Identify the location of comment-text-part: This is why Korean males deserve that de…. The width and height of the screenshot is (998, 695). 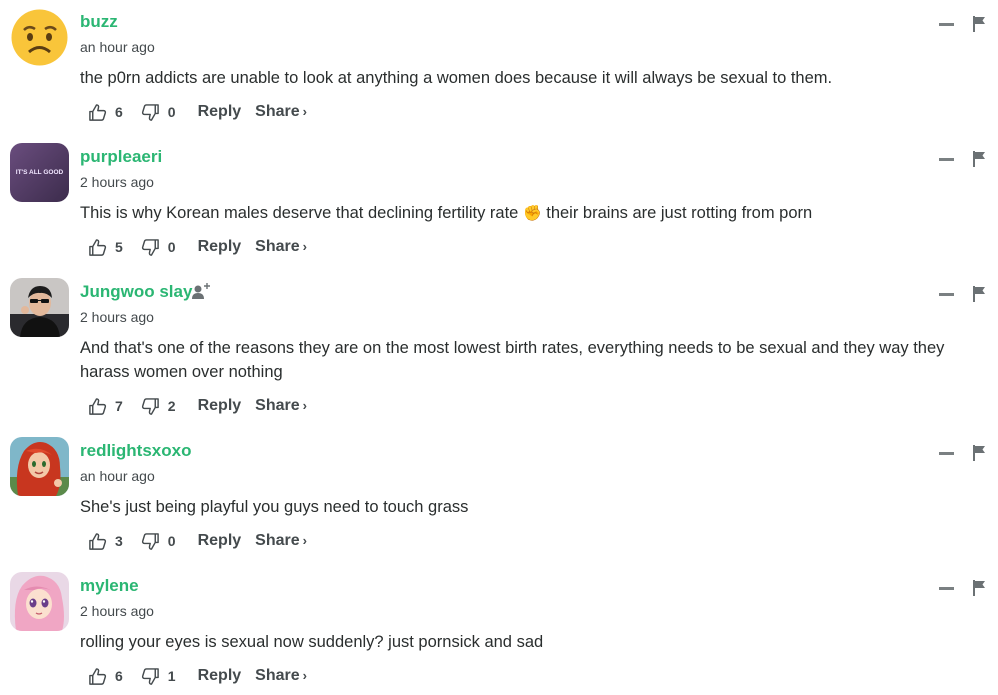
(299, 213).